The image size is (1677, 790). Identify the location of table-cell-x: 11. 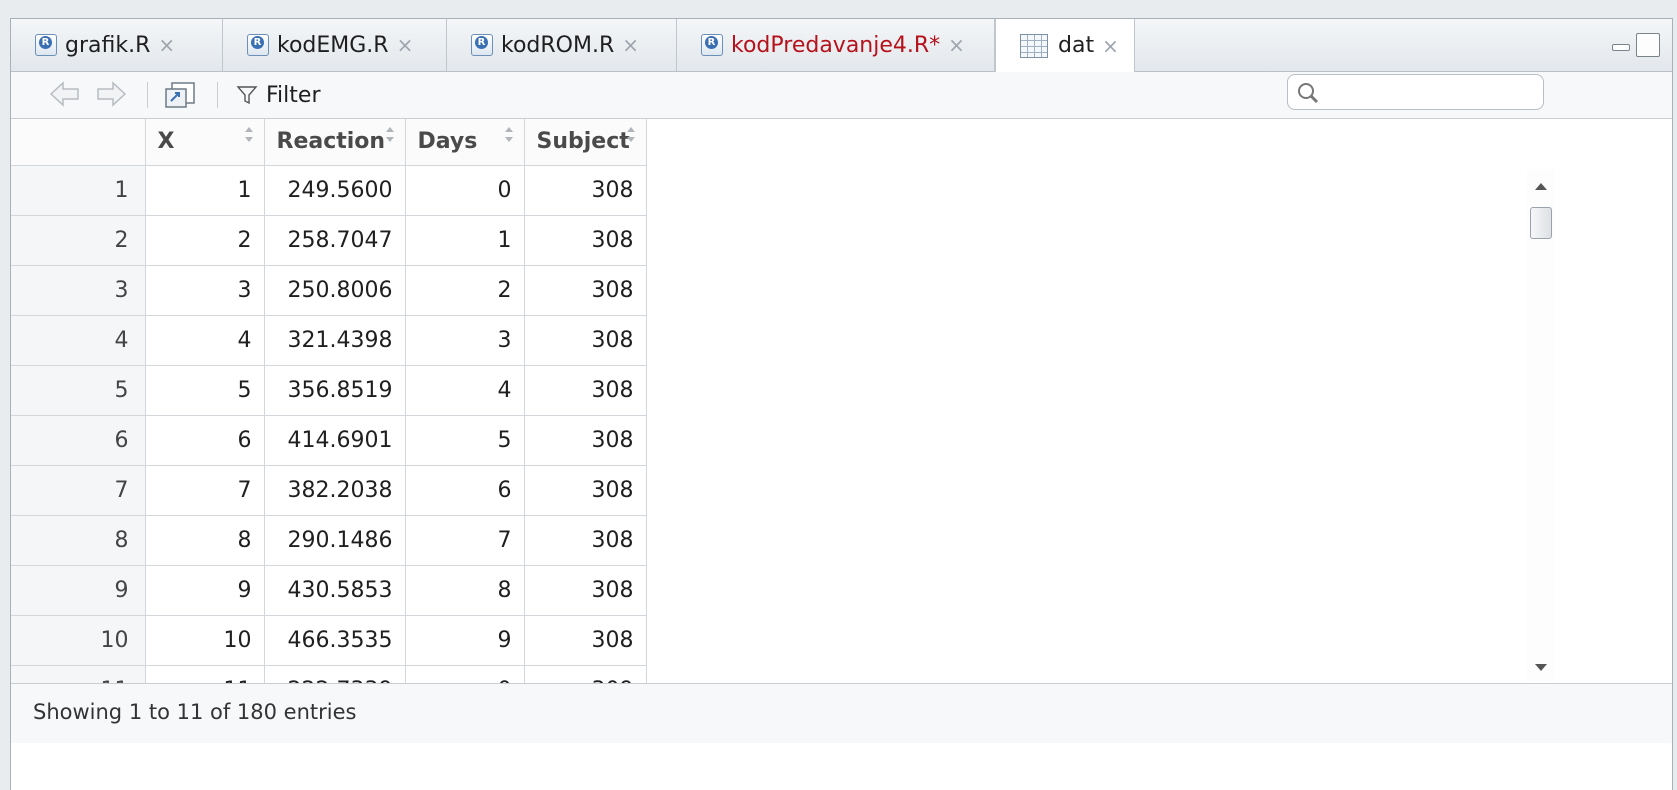
(204, 674).